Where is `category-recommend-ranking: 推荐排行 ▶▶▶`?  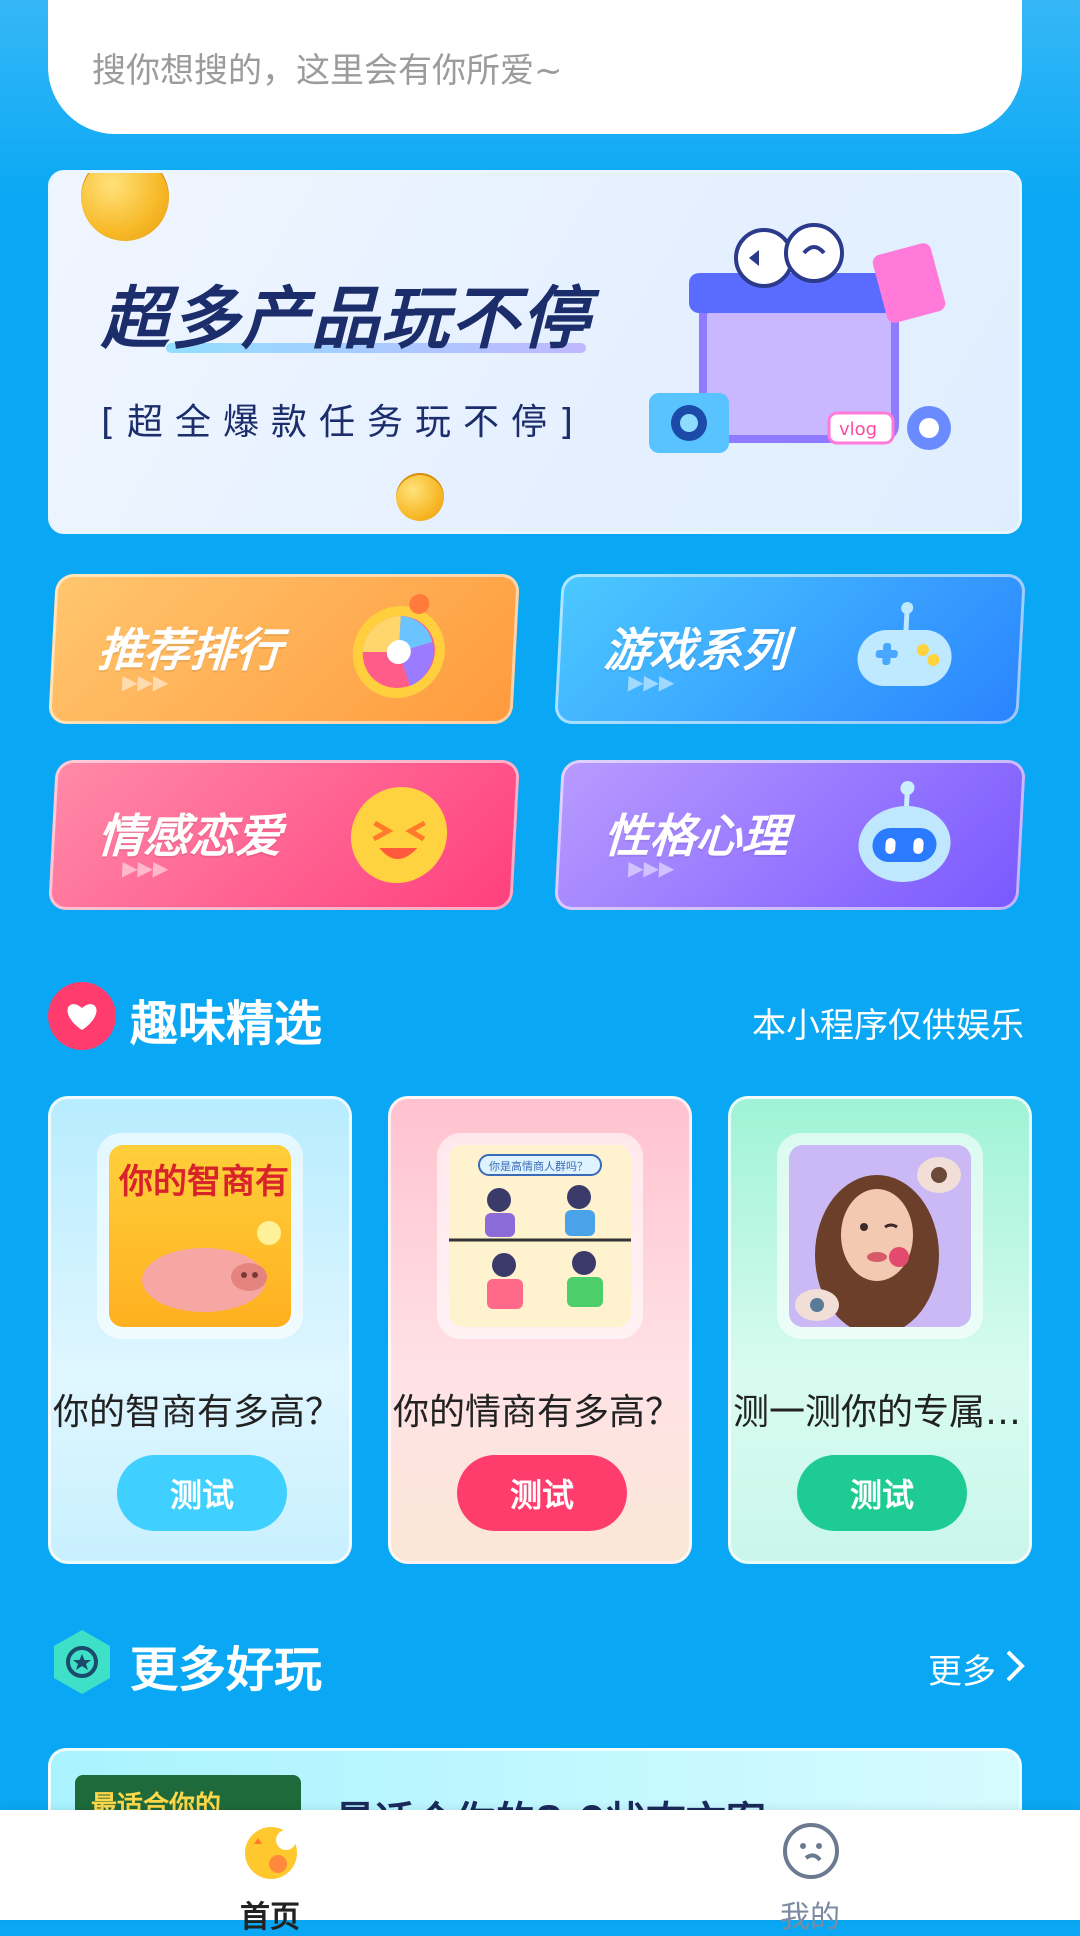 category-recommend-ranking: 推荐排行 ▶▶▶ is located at coordinates (284, 649).